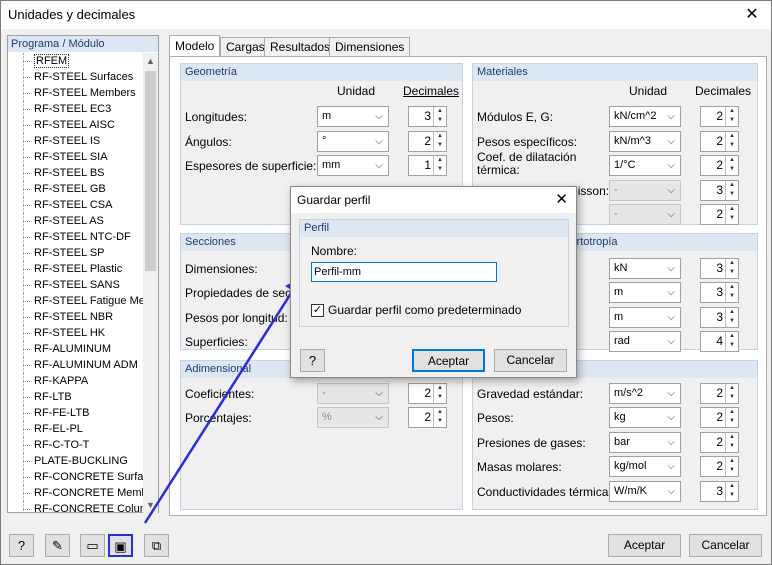 Image resolution: width=772 pixels, height=565 pixels. I want to click on dialog-close-icon: ✕, so click(561, 199).